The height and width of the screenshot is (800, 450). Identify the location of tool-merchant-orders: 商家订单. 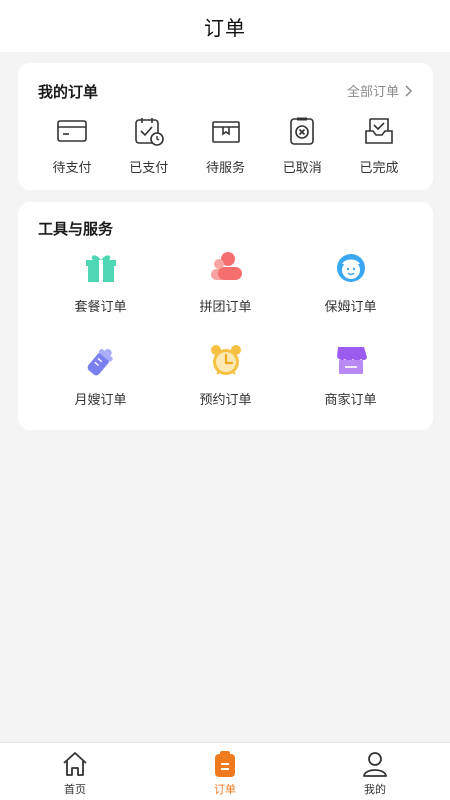
(350, 375).